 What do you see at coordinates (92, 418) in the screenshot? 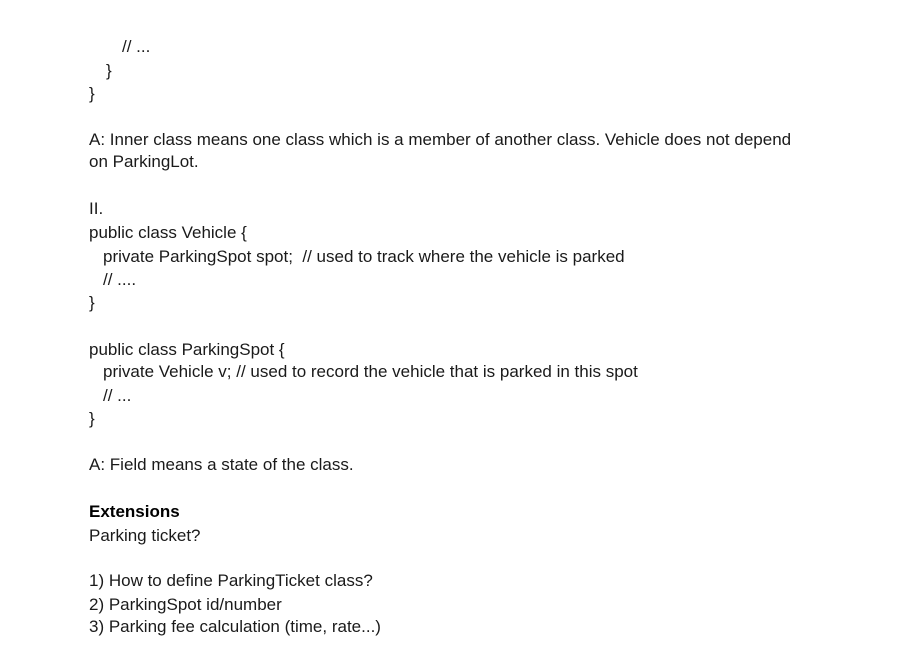
I see `parkingspot-close-brace: }` at bounding box center [92, 418].